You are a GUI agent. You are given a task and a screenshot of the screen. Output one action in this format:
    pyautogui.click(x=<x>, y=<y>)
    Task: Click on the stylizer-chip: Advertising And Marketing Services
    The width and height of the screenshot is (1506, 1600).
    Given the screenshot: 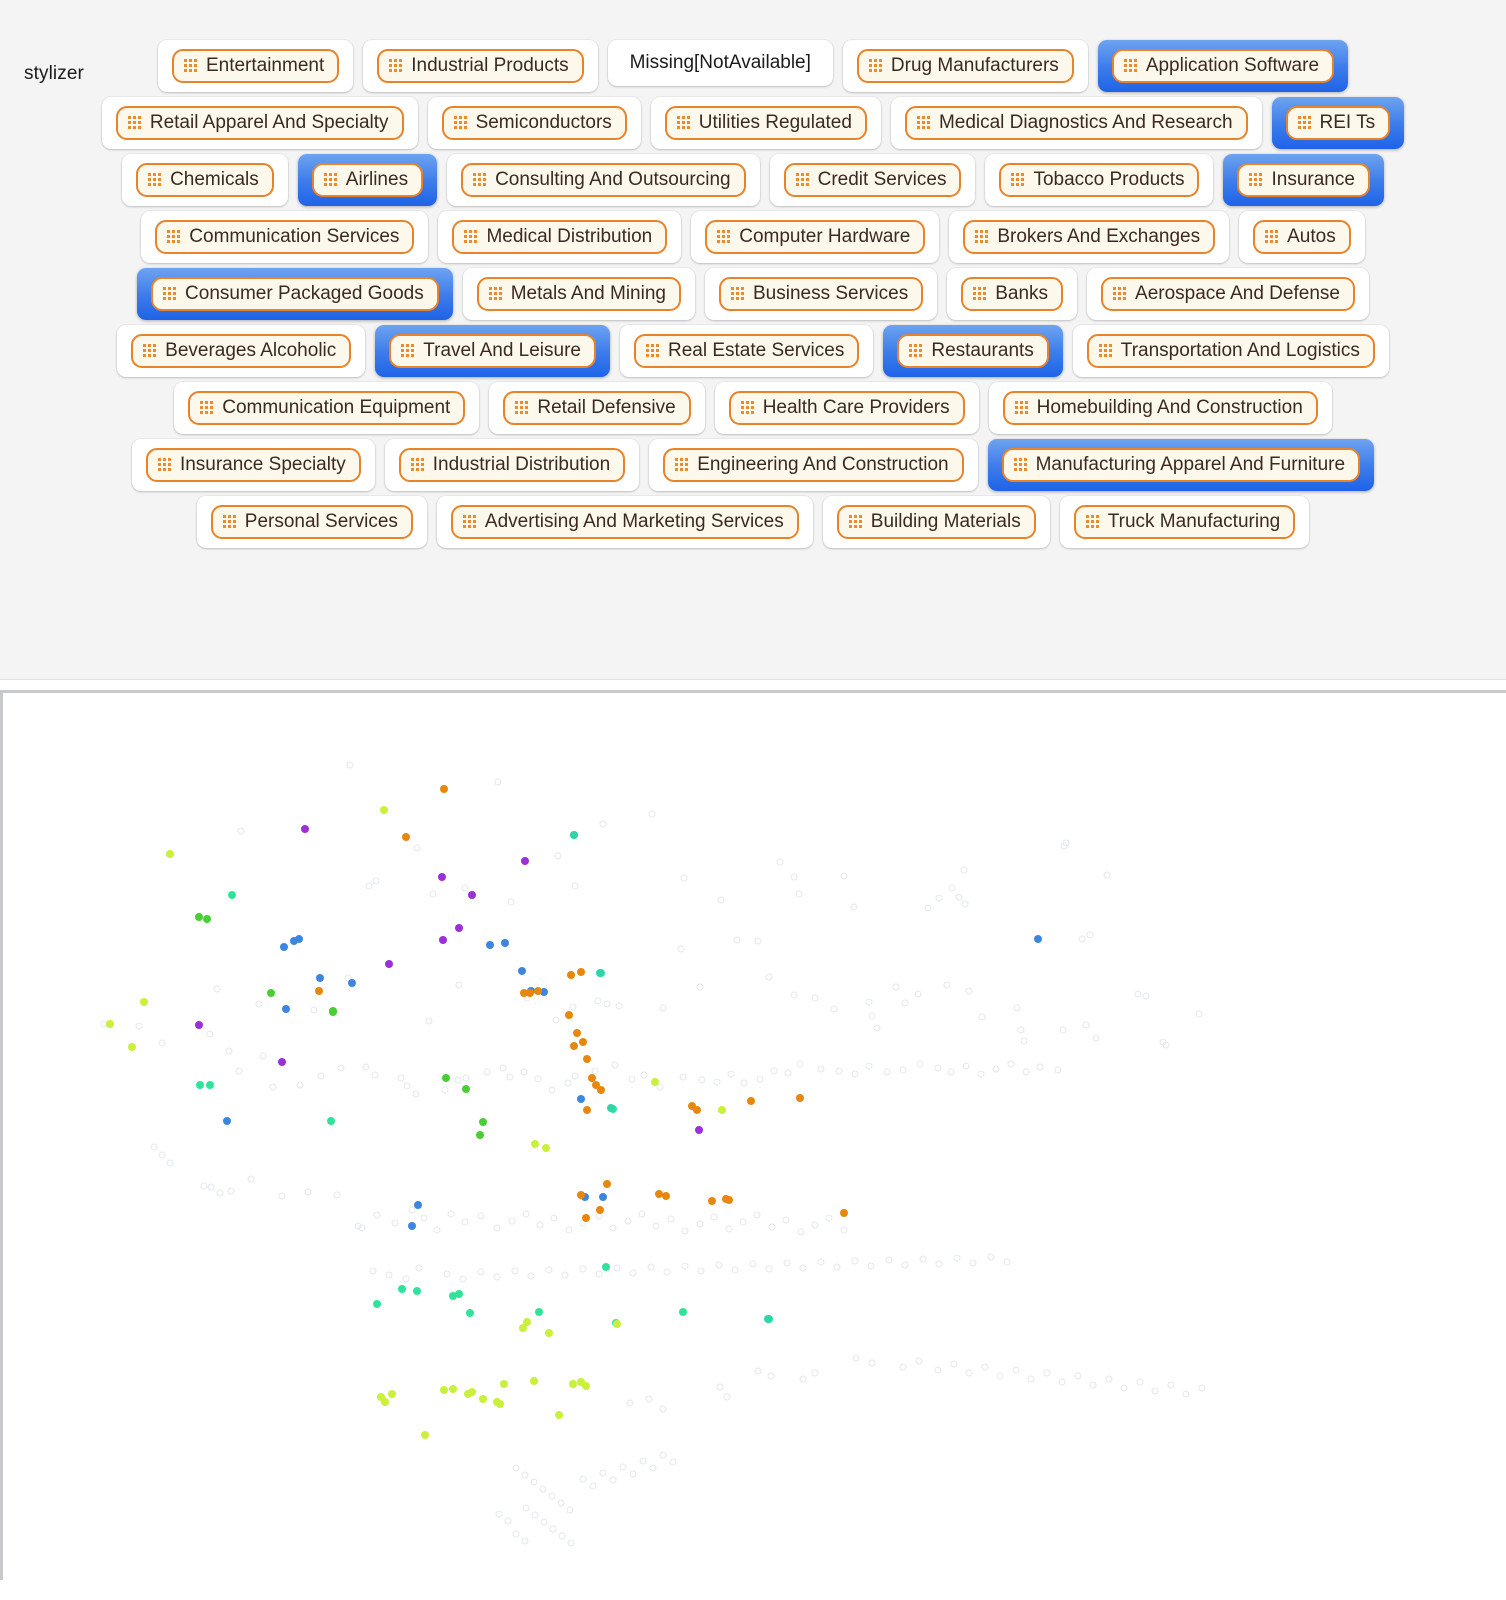 What is the action you would take?
    pyautogui.click(x=624, y=522)
    